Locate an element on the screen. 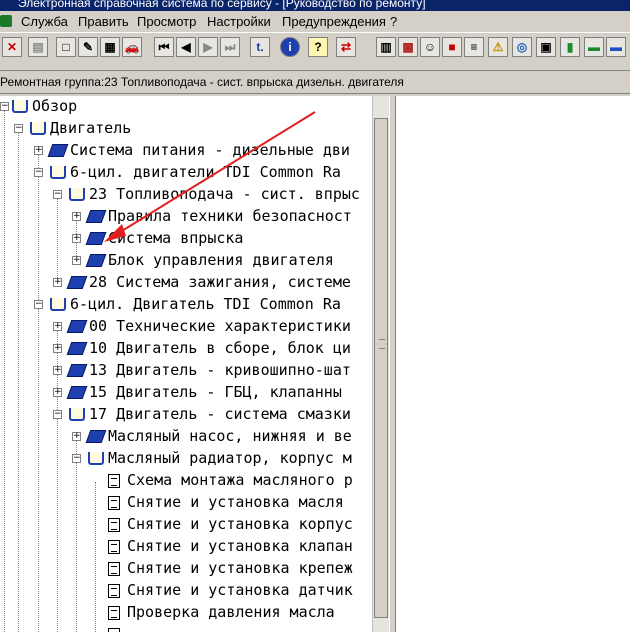  pane-splitter is located at coordinates (392, 364).